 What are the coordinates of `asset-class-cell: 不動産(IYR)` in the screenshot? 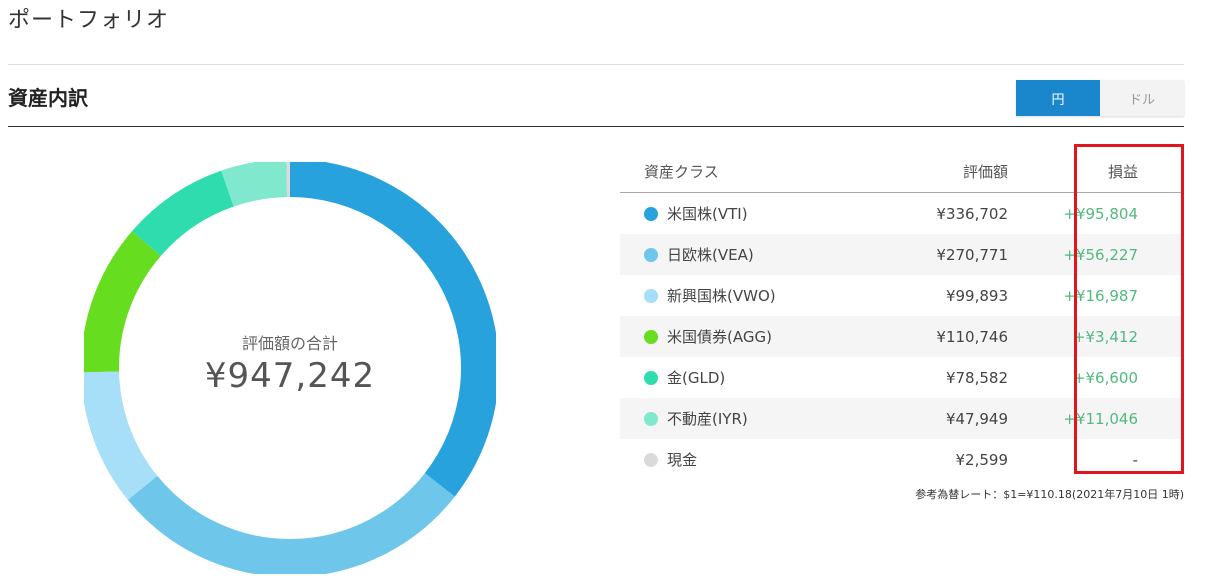 It's located at (775, 418).